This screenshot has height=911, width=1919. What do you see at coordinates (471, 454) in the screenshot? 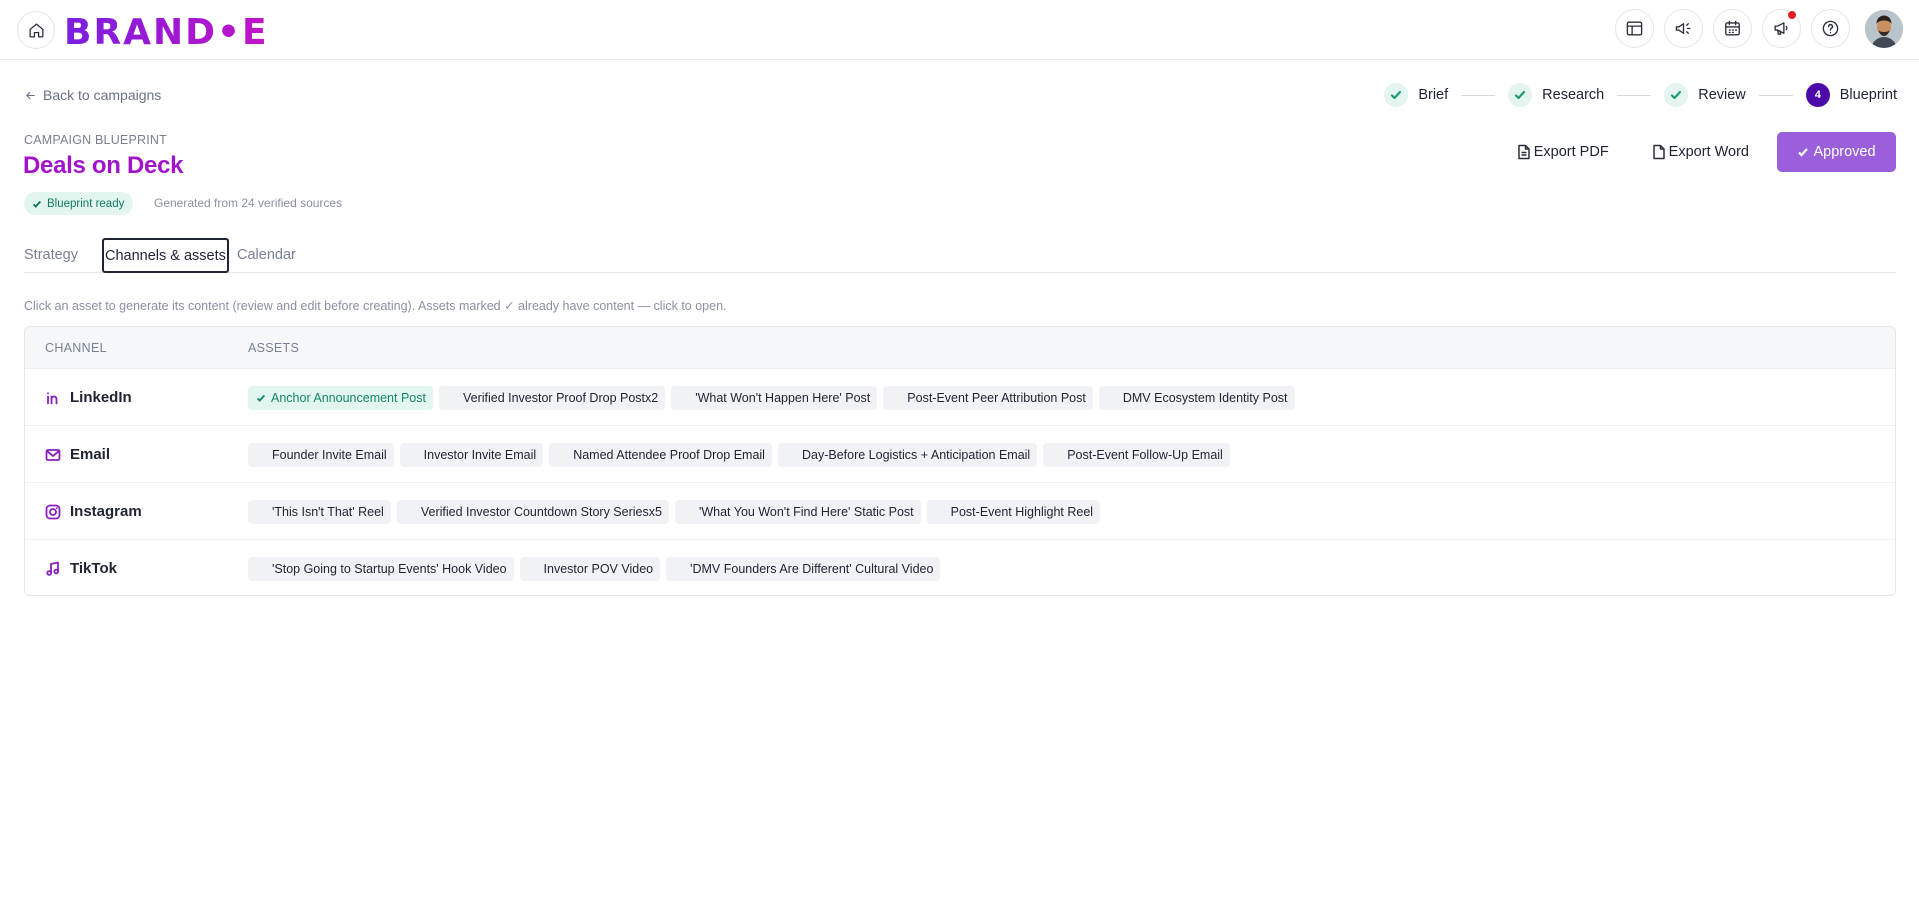
I see `asset-chip: Investor Invite Email` at bounding box center [471, 454].